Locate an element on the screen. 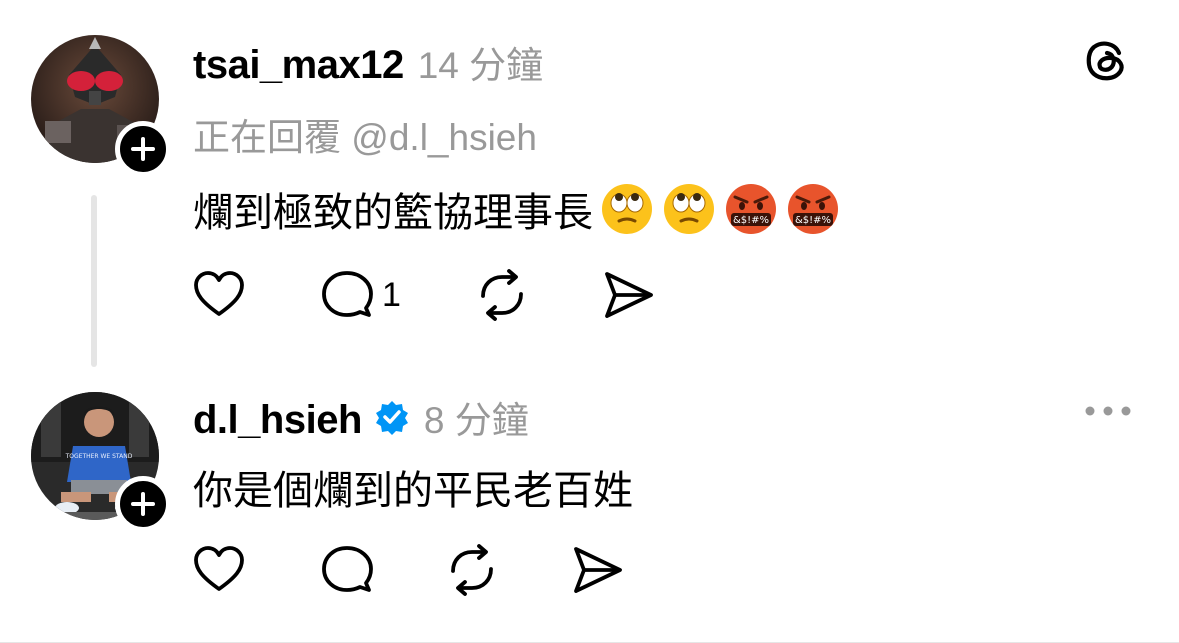 The image size is (1179, 643). post-actions is located at coordinates (589, 573).